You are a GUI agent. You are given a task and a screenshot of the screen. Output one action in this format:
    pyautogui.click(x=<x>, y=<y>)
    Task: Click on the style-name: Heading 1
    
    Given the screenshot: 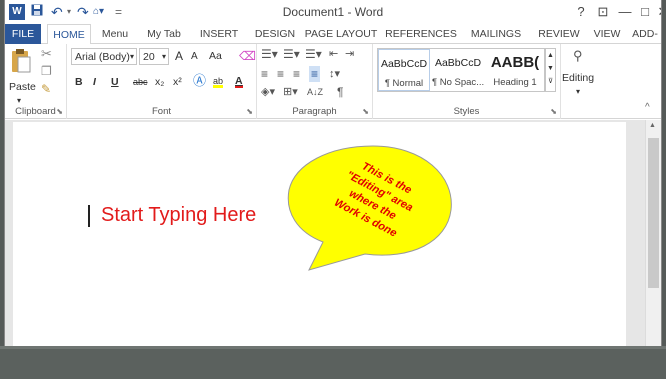 What is the action you would take?
    pyautogui.click(x=515, y=82)
    